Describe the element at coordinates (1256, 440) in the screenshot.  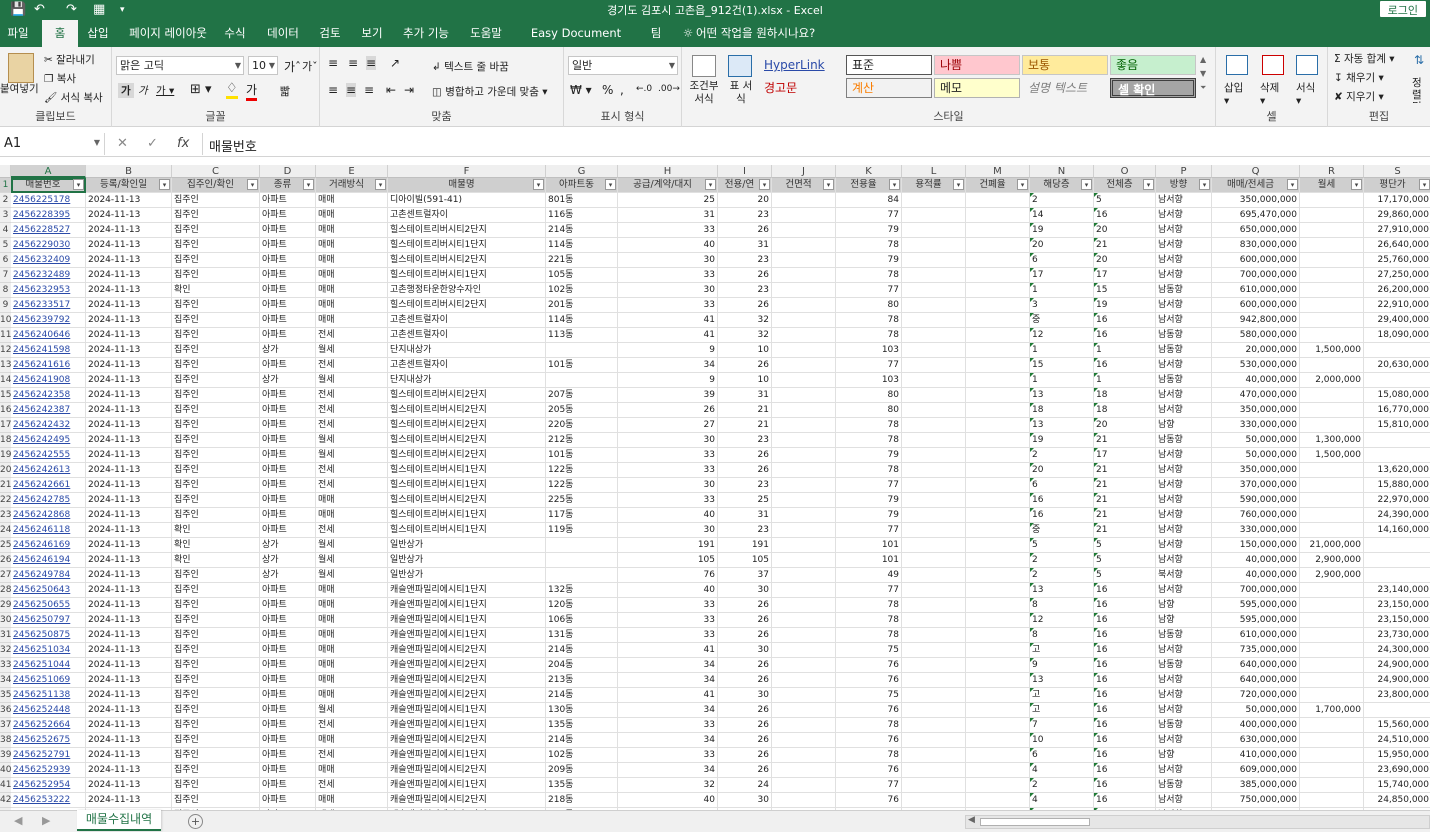
I see `cell: 50,000,000` at that location.